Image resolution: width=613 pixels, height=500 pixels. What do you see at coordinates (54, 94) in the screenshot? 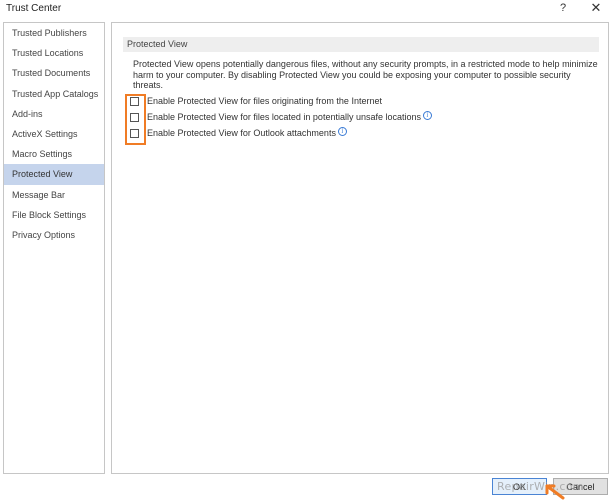
I see `sidebar-item-trusted-app-catalogs: Trusted App Catalogs` at bounding box center [54, 94].